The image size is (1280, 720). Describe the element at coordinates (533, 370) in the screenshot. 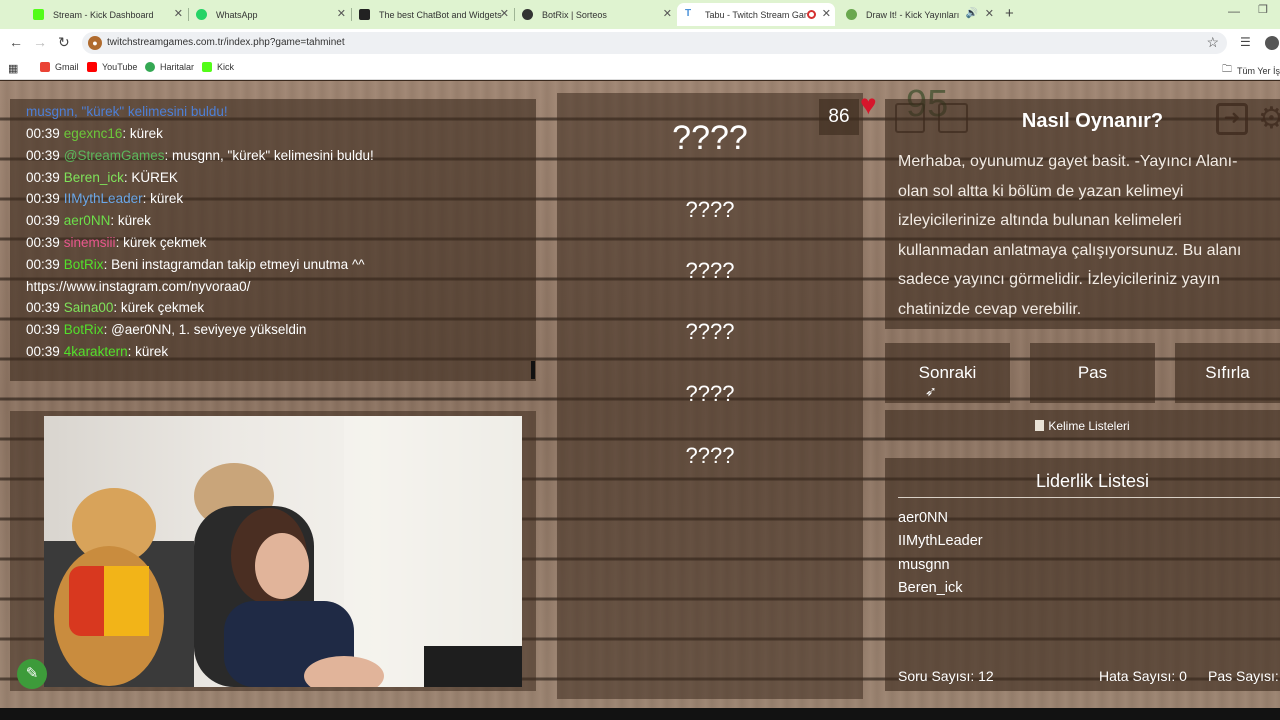

I see `chat-scrollbar` at that location.